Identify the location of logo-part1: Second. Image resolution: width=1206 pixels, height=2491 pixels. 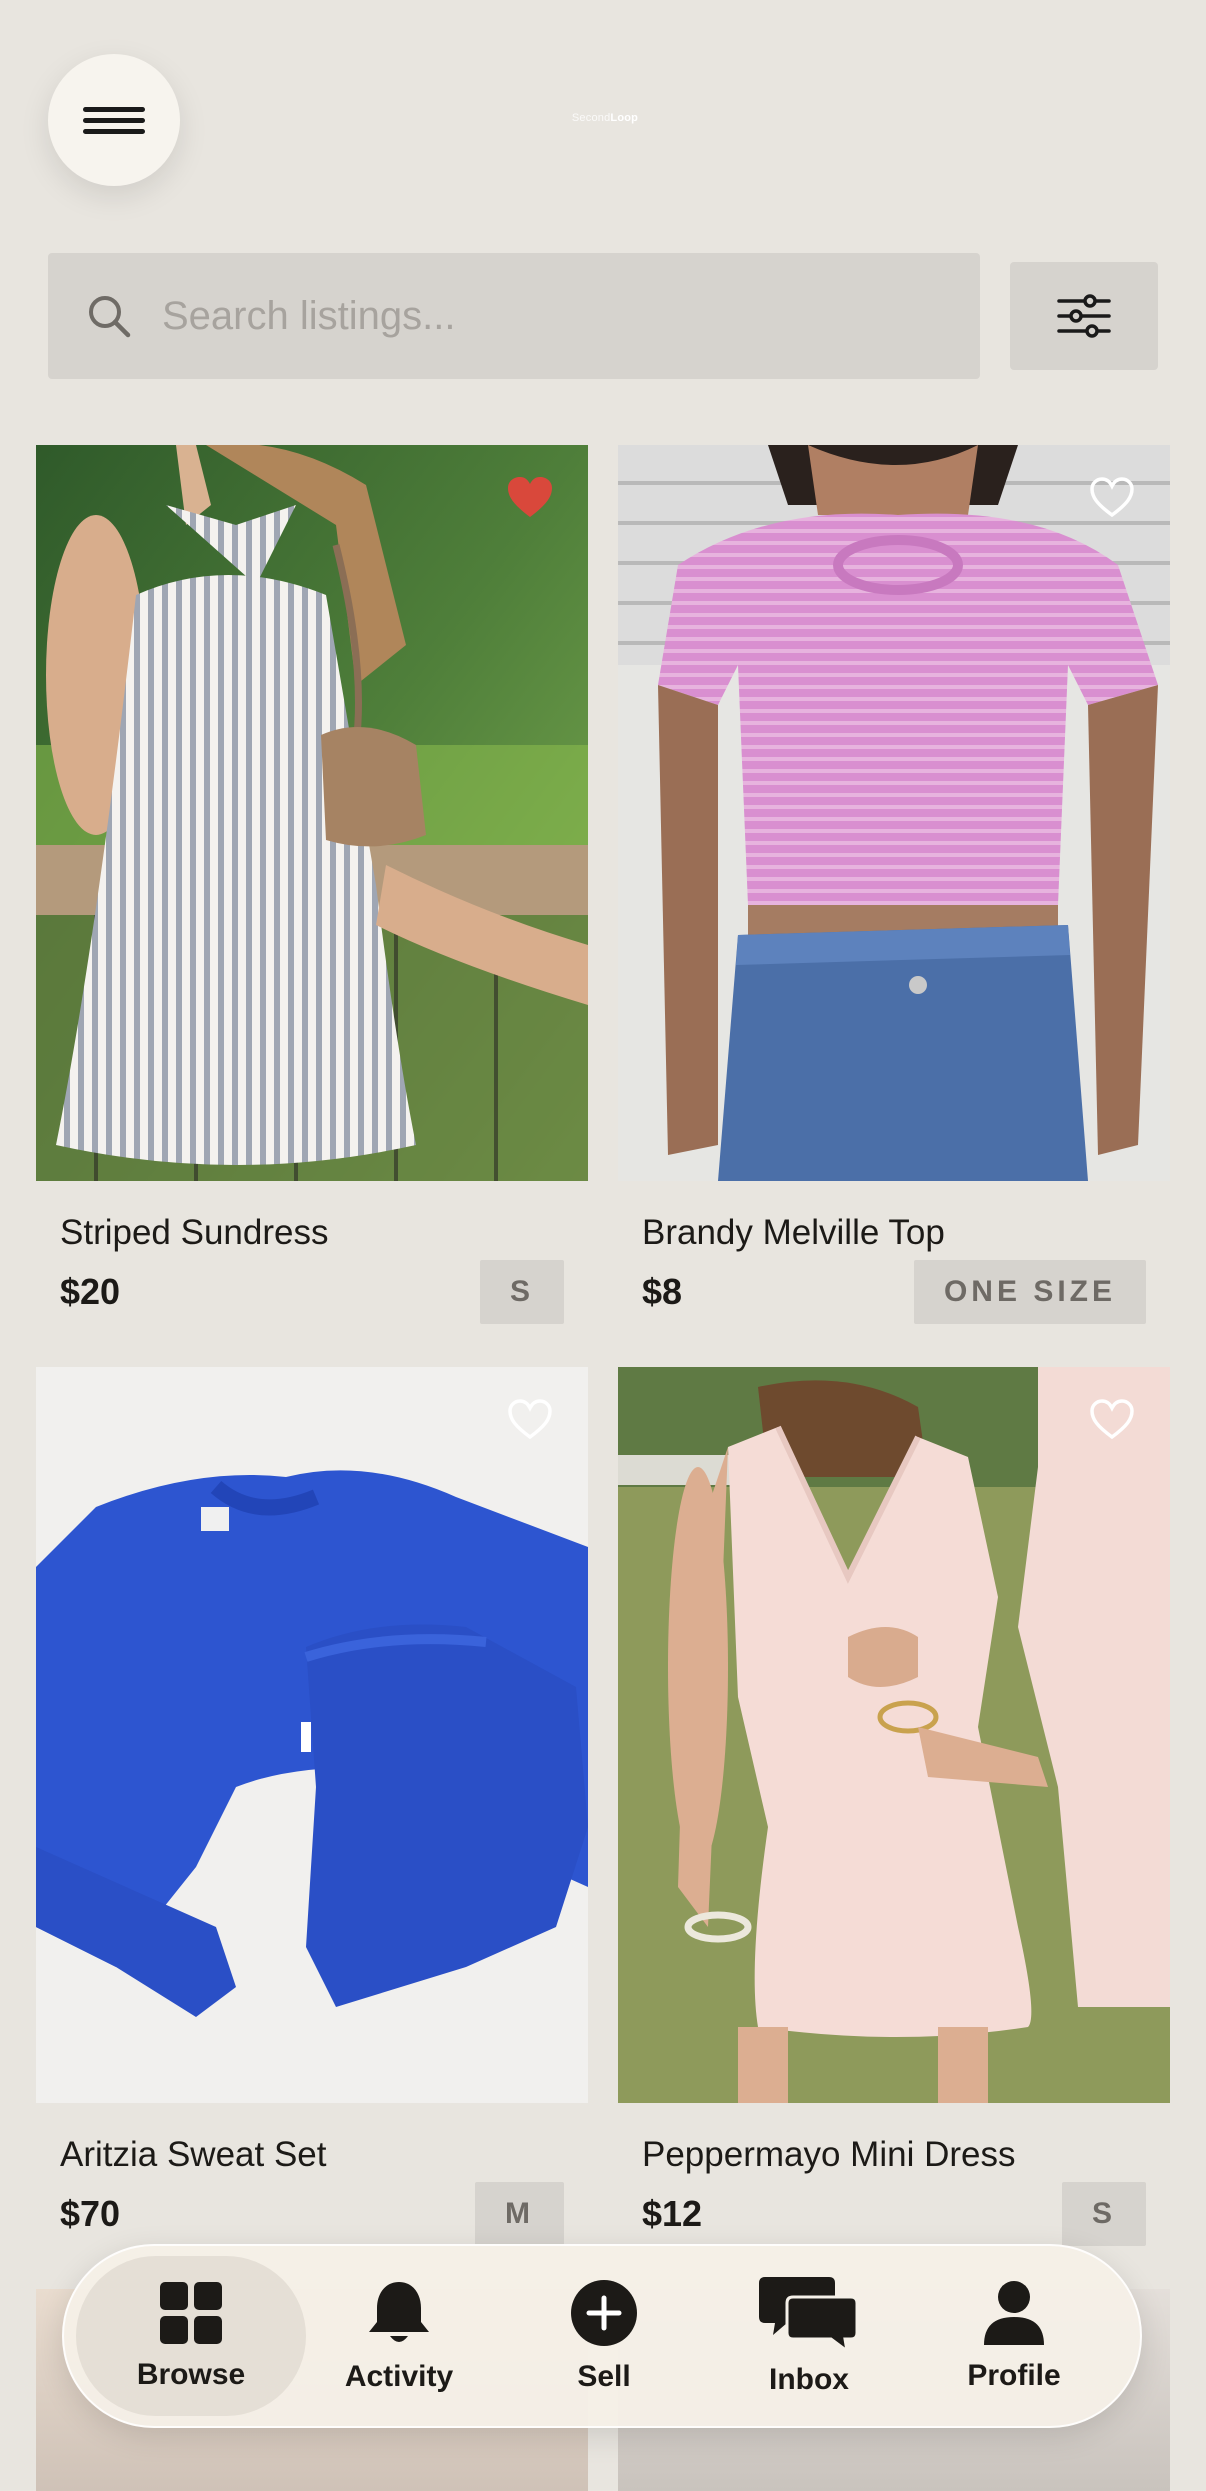
(591, 118).